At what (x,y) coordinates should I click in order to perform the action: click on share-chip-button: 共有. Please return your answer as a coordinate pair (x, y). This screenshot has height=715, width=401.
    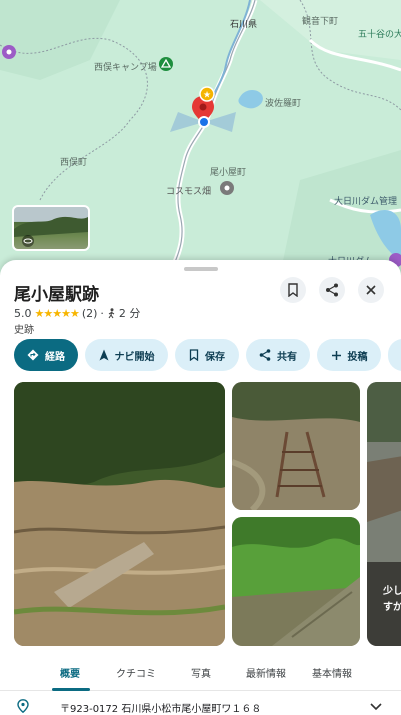
    Looking at the image, I should click on (278, 355).